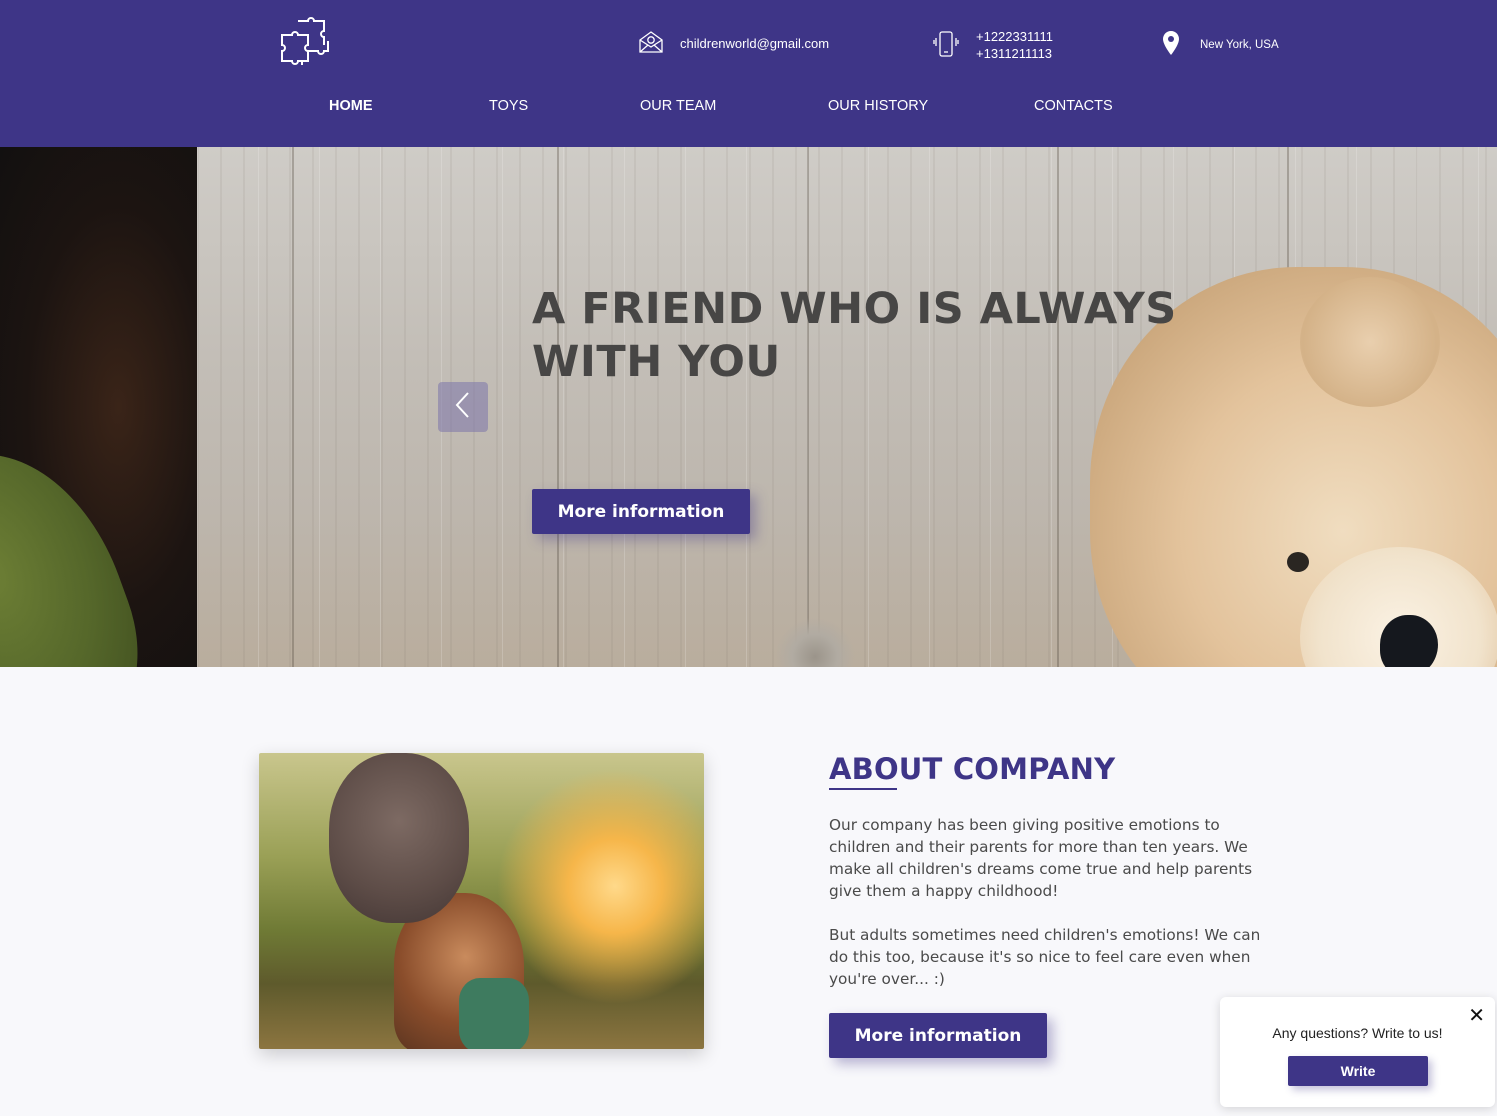 This screenshot has width=1497, height=1116. What do you see at coordinates (1014, 53) in the screenshot?
I see `phone-number-2: +1311211113` at bounding box center [1014, 53].